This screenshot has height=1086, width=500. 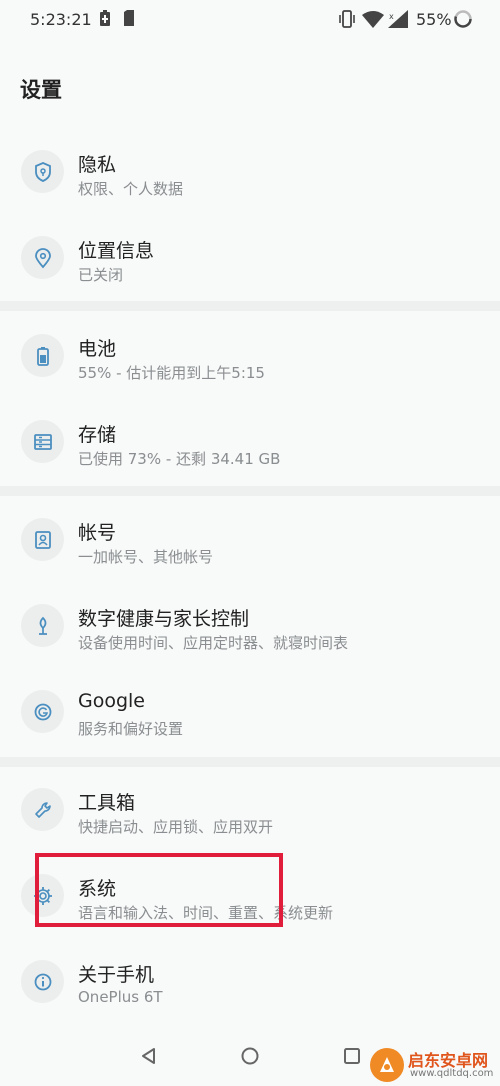 What do you see at coordinates (250, 173) in the screenshot?
I see `settings-item-privacy: 隐私 权限、个人数据` at bounding box center [250, 173].